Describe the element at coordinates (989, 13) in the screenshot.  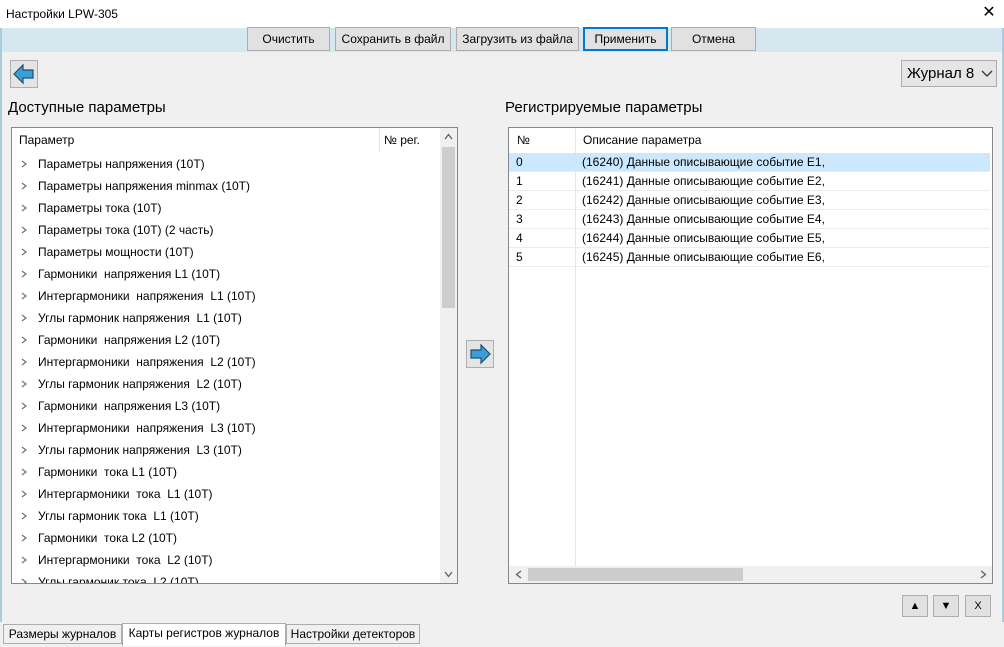
I see `close-icon: ✕` at that location.